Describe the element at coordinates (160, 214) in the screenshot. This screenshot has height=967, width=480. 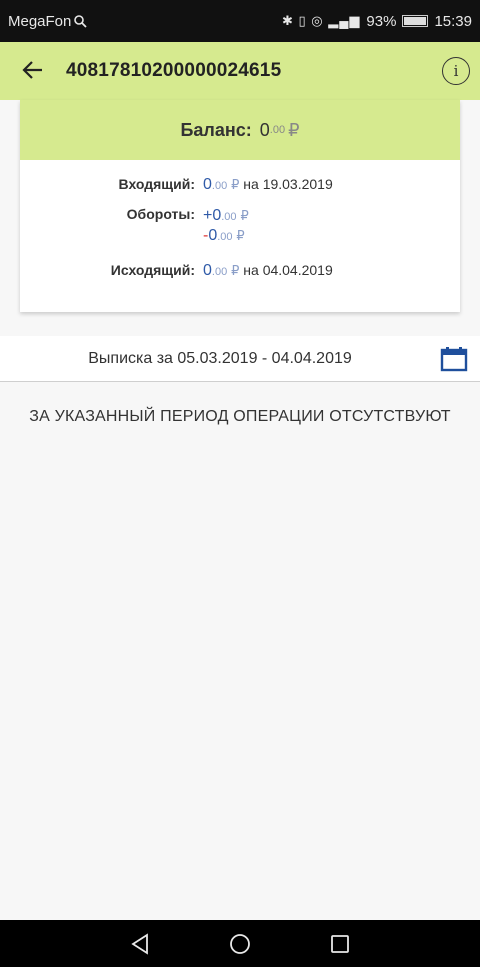
I see `turnover-label: Обороты:` at that location.